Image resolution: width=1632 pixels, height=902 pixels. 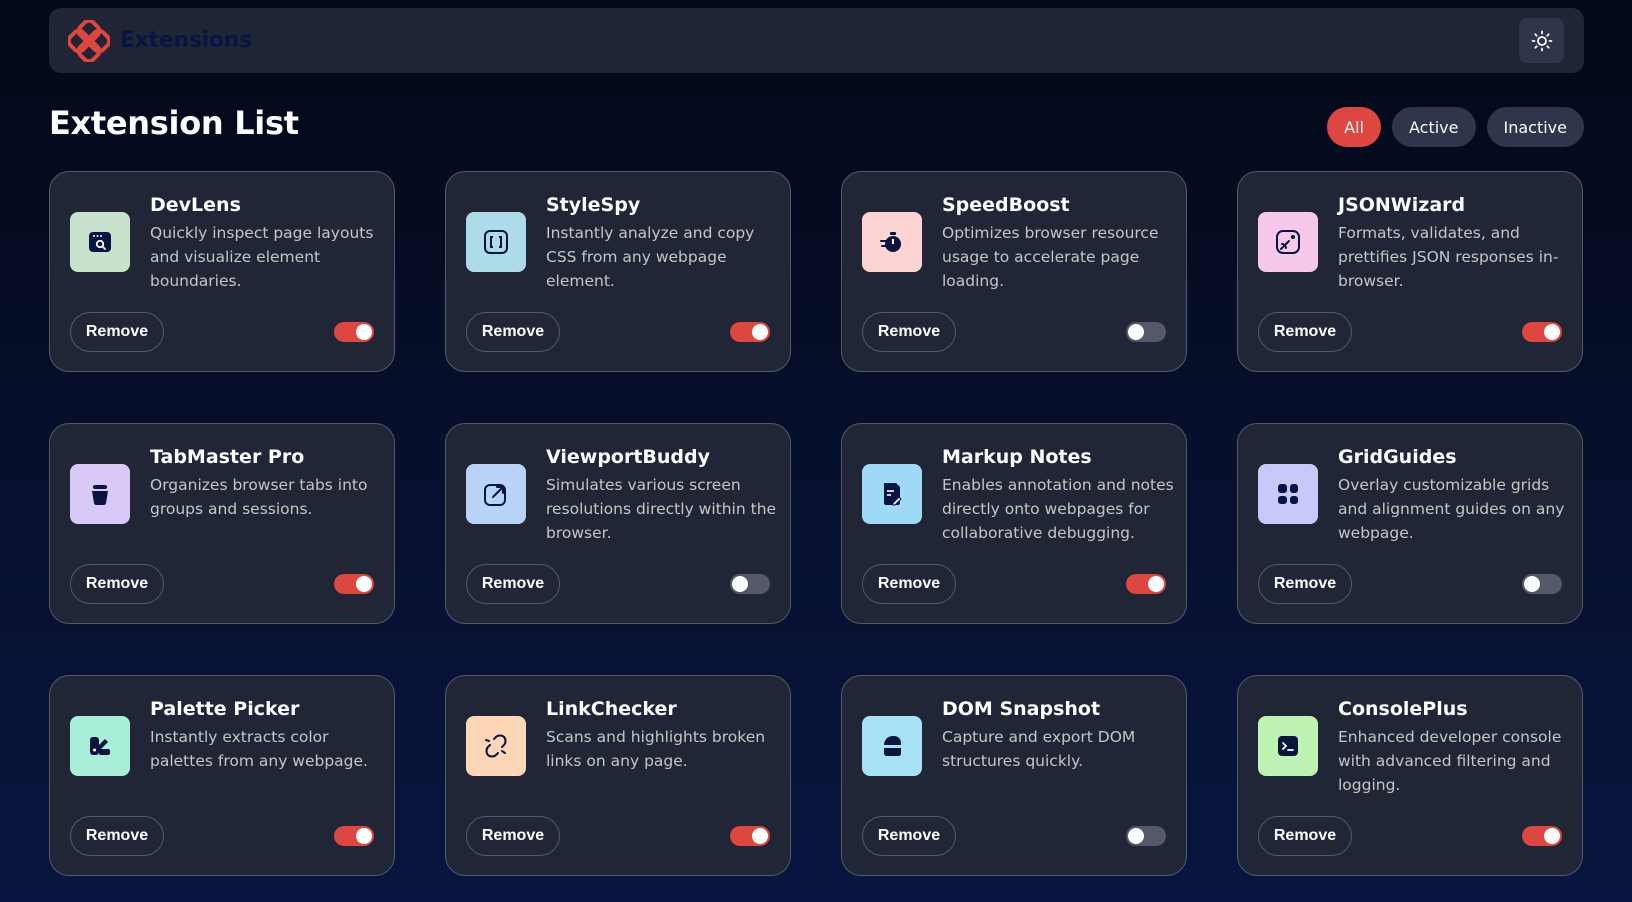 What do you see at coordinates (89, 40) in the screenshot?
I see `extensions-logo-icon` at bounding box center [89, 40].